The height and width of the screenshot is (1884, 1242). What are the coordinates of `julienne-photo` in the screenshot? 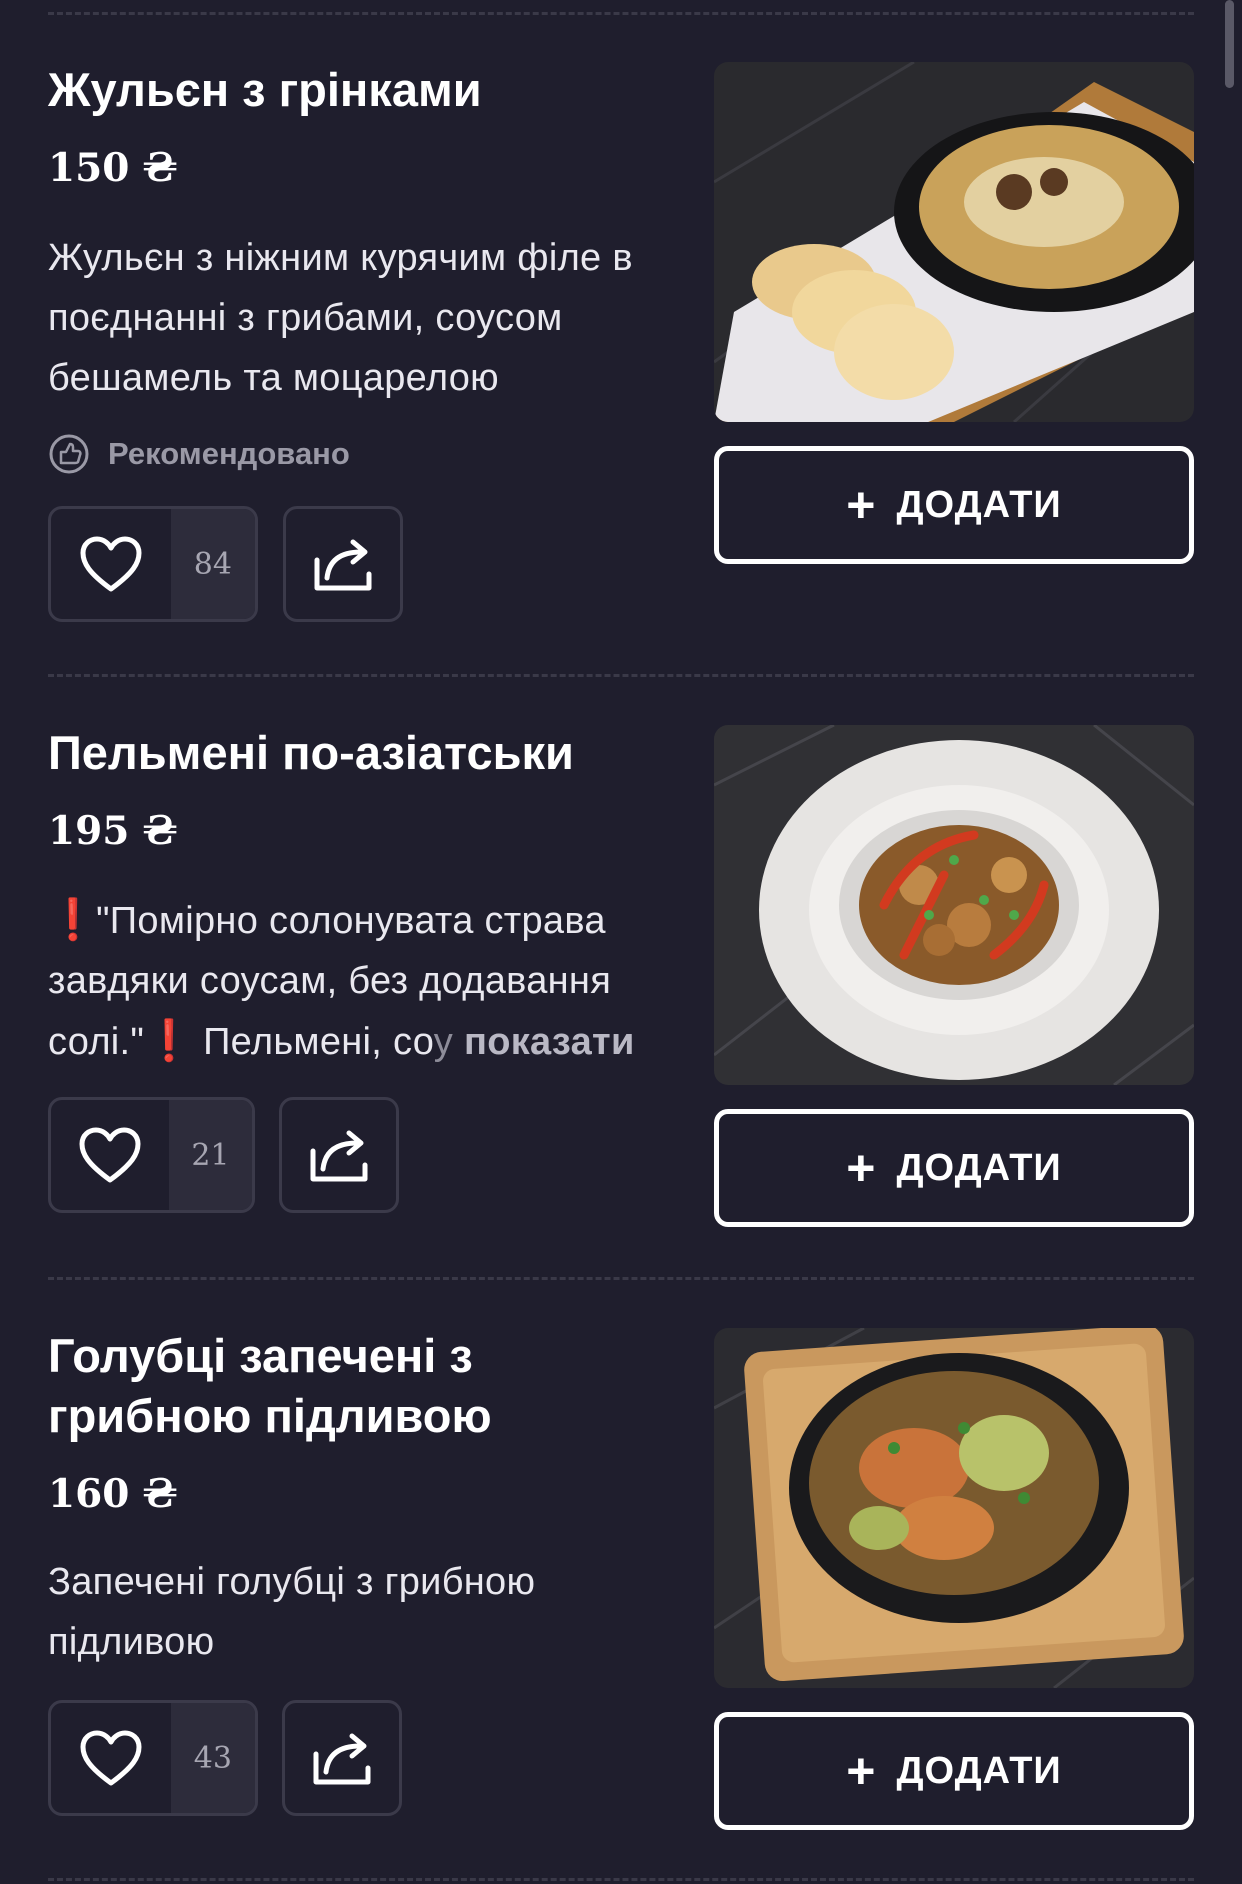 It's located at (954, 242).